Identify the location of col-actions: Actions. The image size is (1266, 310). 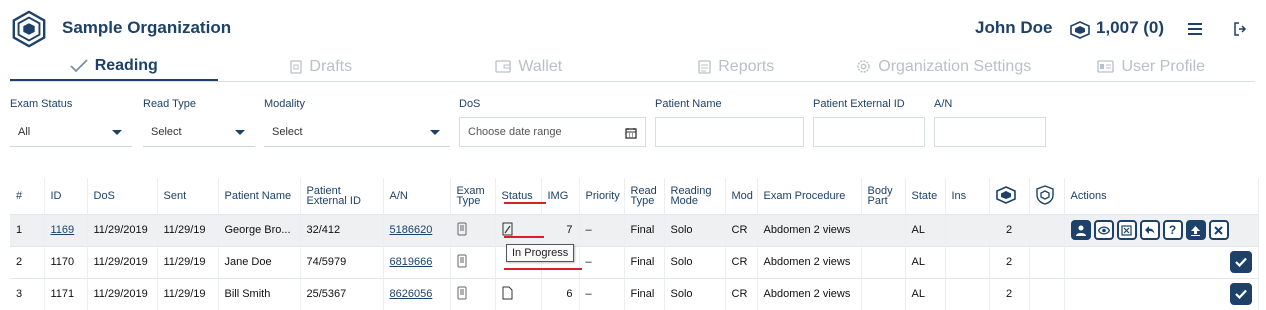
(1161, 196).